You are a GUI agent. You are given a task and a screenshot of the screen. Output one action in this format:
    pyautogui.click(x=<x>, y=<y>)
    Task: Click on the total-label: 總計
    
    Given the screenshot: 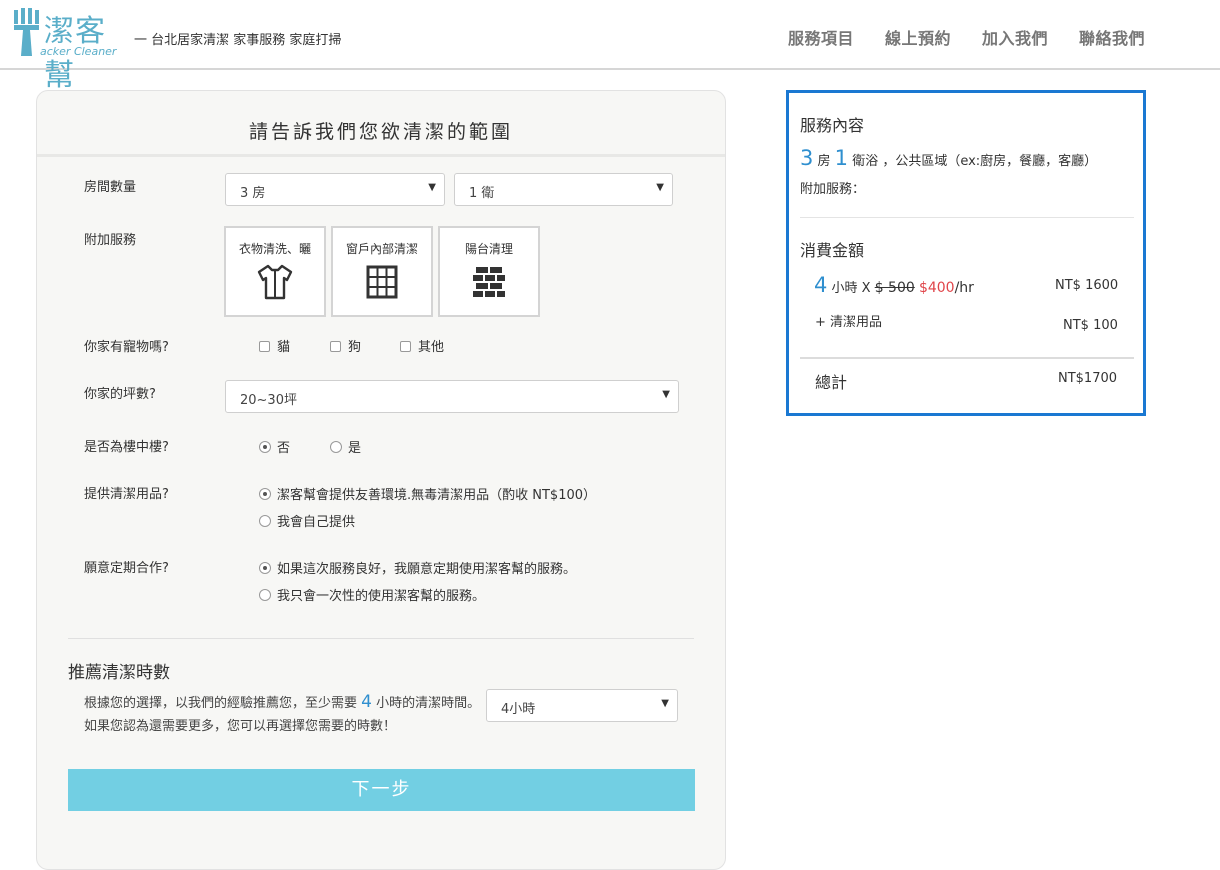 What is the action you would take?
    pyautogui.click(x=831, y=382)
    